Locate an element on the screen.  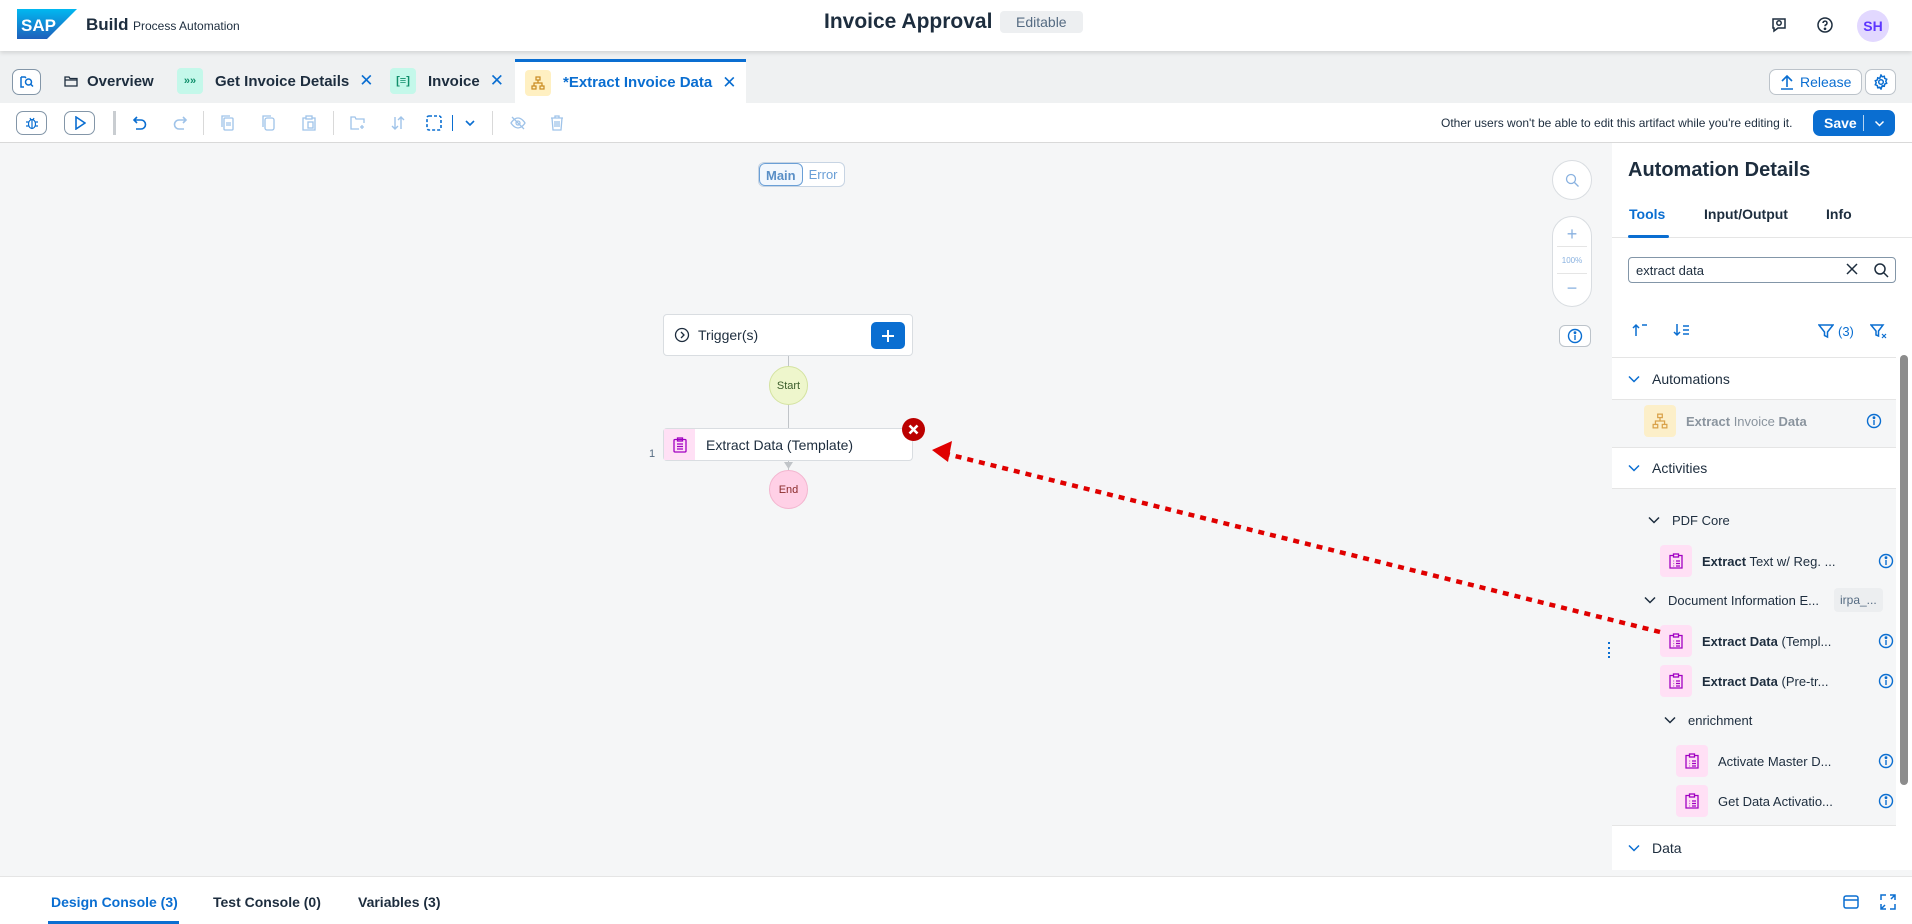
section-label: Activities is located at coordinates (1680, 468).